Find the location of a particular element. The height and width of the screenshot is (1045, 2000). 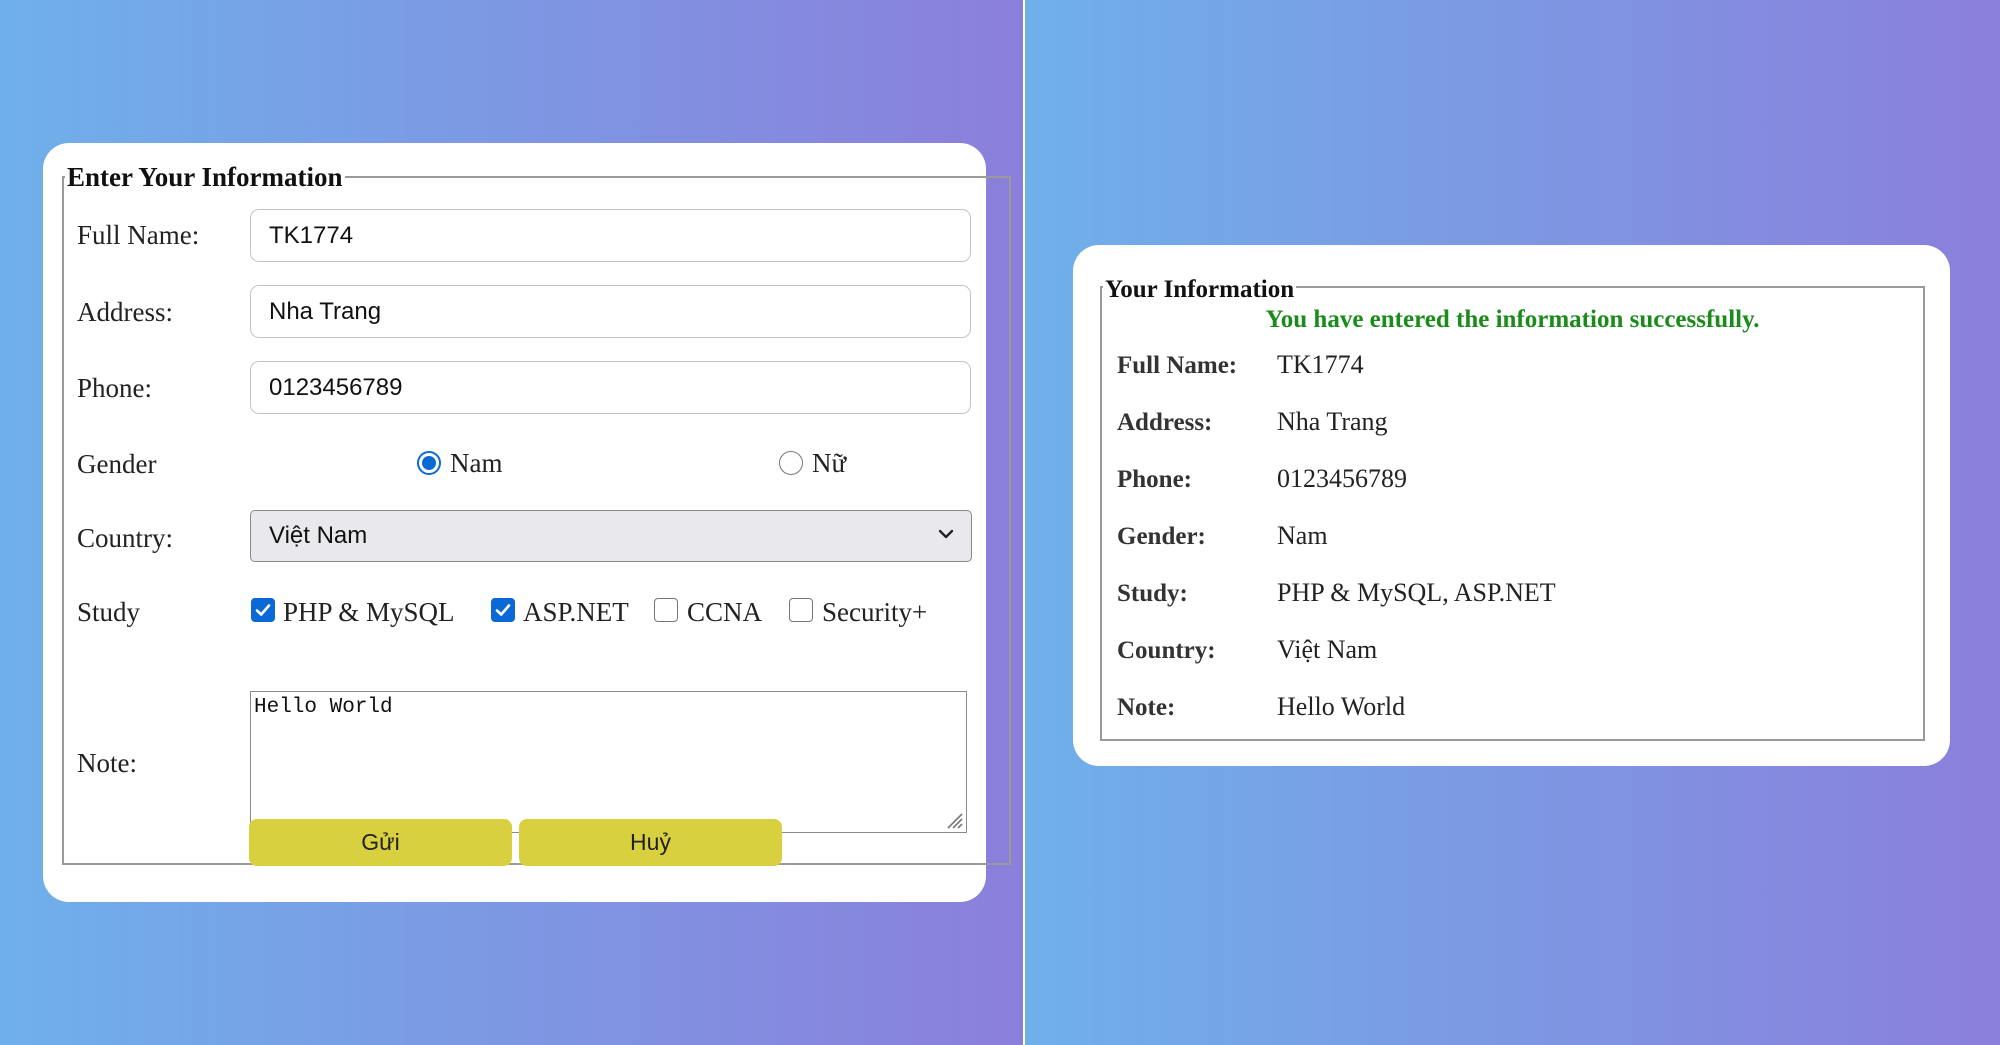

address-label: Address: is located at coordinates (125, 312).